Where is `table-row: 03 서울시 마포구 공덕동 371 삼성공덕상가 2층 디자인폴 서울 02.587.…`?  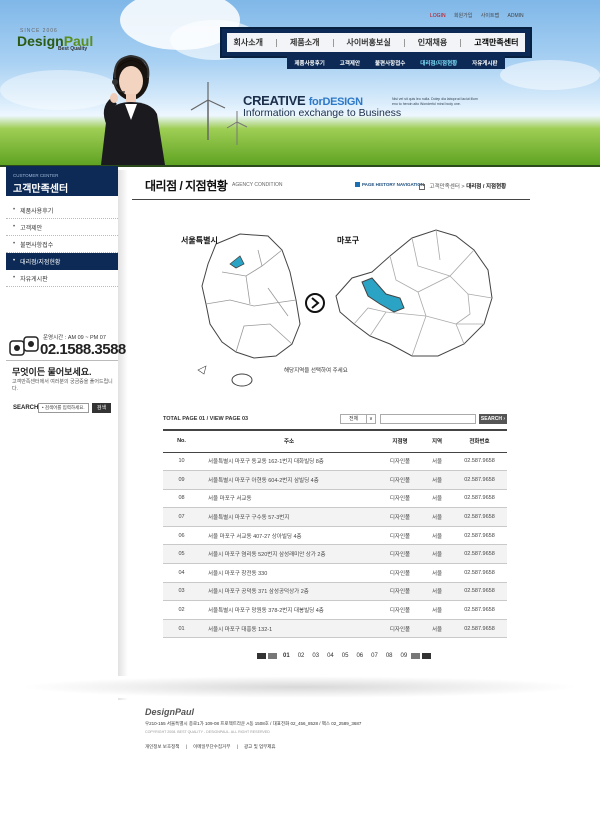
table-row: 03 서울시 마포구 공덕동 371 삼성공덕상가 2층 디자인폴 서울 02.587.… is located at coordinates (335, 591).